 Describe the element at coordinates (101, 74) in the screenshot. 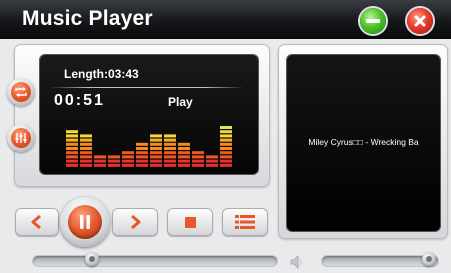

I see `track-length: Length:03:43` at that location.